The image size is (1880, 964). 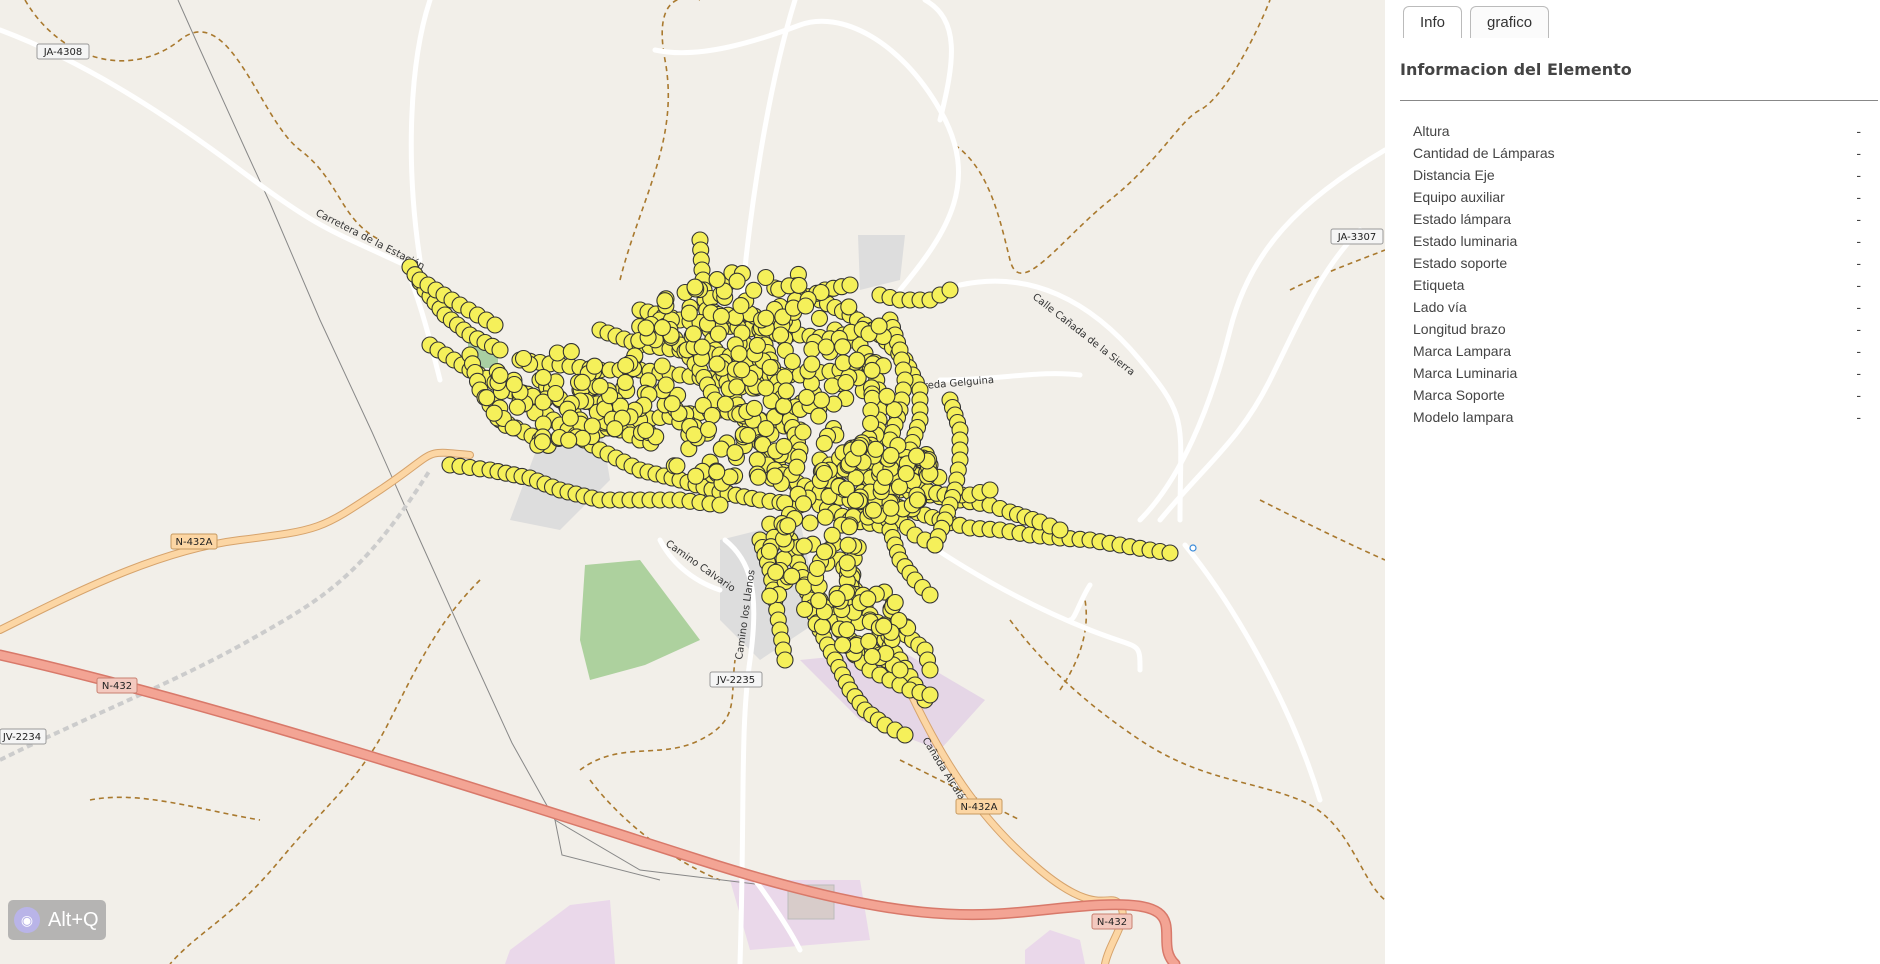 What do you see at coordinates (1510, 22) in the screenshot?
I see `tab-grafico: grafico` at bounding box center [1510, 22].